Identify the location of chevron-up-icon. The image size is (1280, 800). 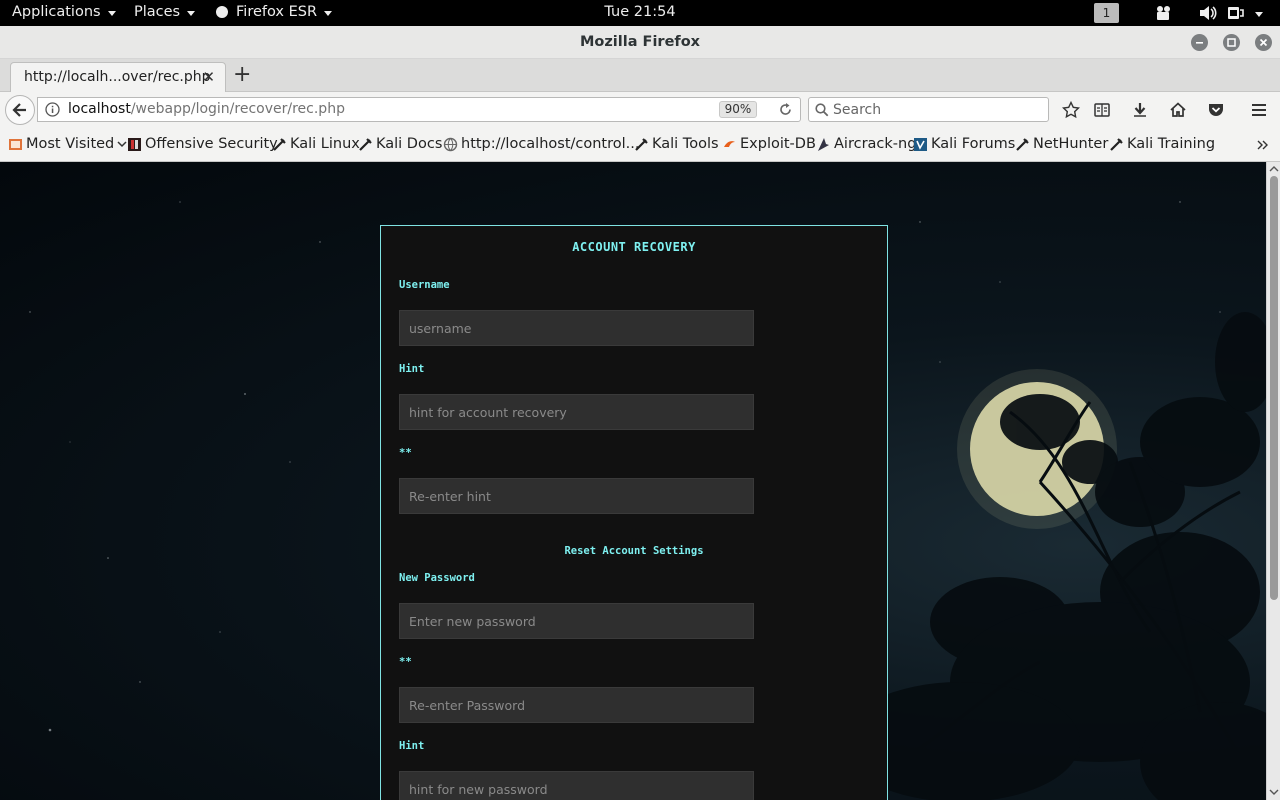
(1274, 169).